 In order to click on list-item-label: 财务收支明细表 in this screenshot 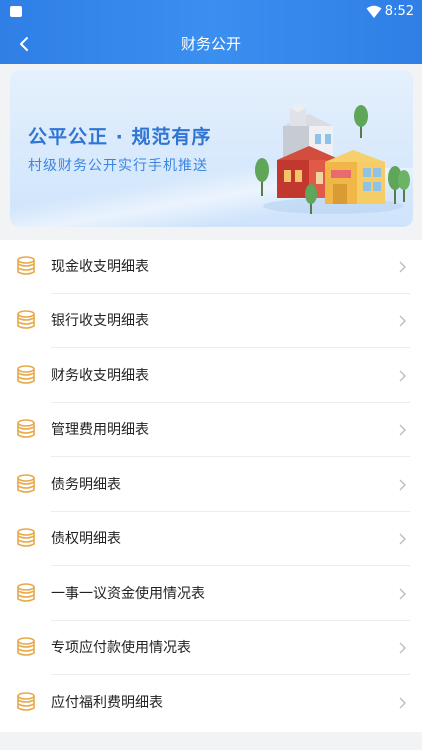, I will do `click(100, 376)`.